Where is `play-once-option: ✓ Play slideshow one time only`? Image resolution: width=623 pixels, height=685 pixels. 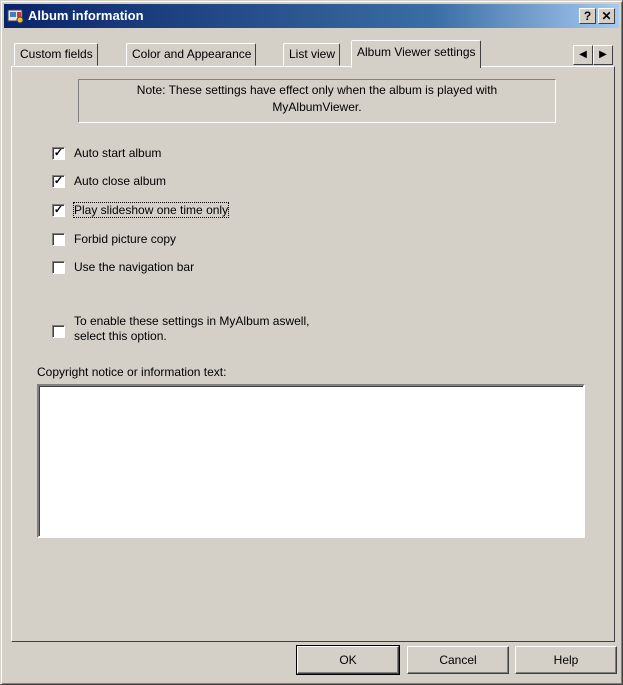
play-once-option: ✓ Play slideshow one time only is located at coordinates (141, 210).